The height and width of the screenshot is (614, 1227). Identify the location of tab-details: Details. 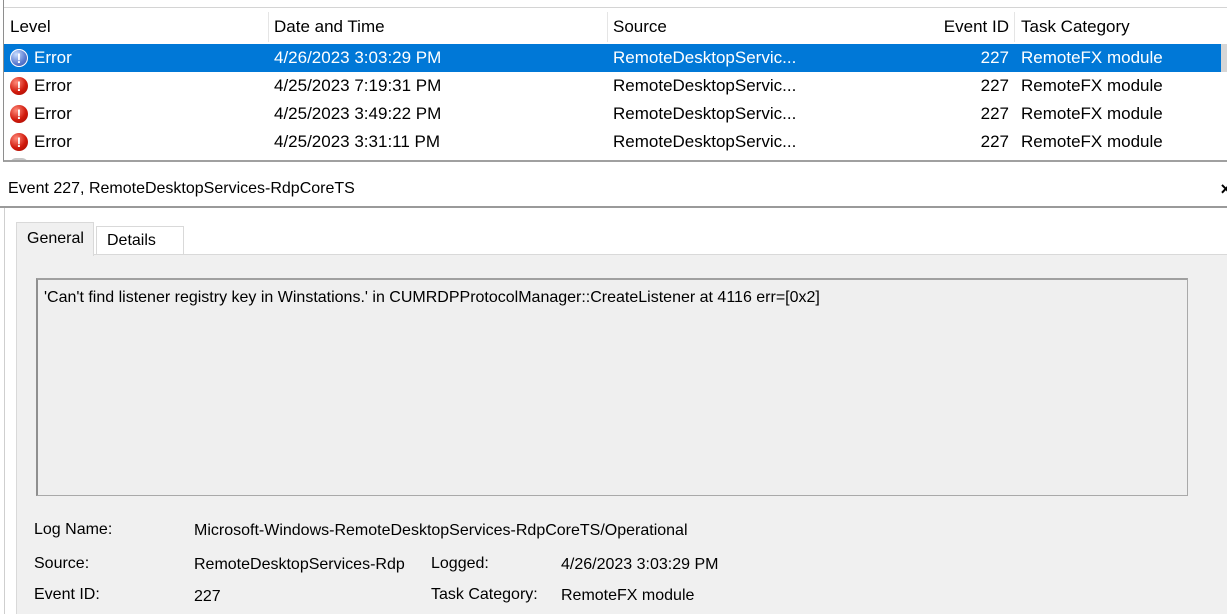
(140, 240).